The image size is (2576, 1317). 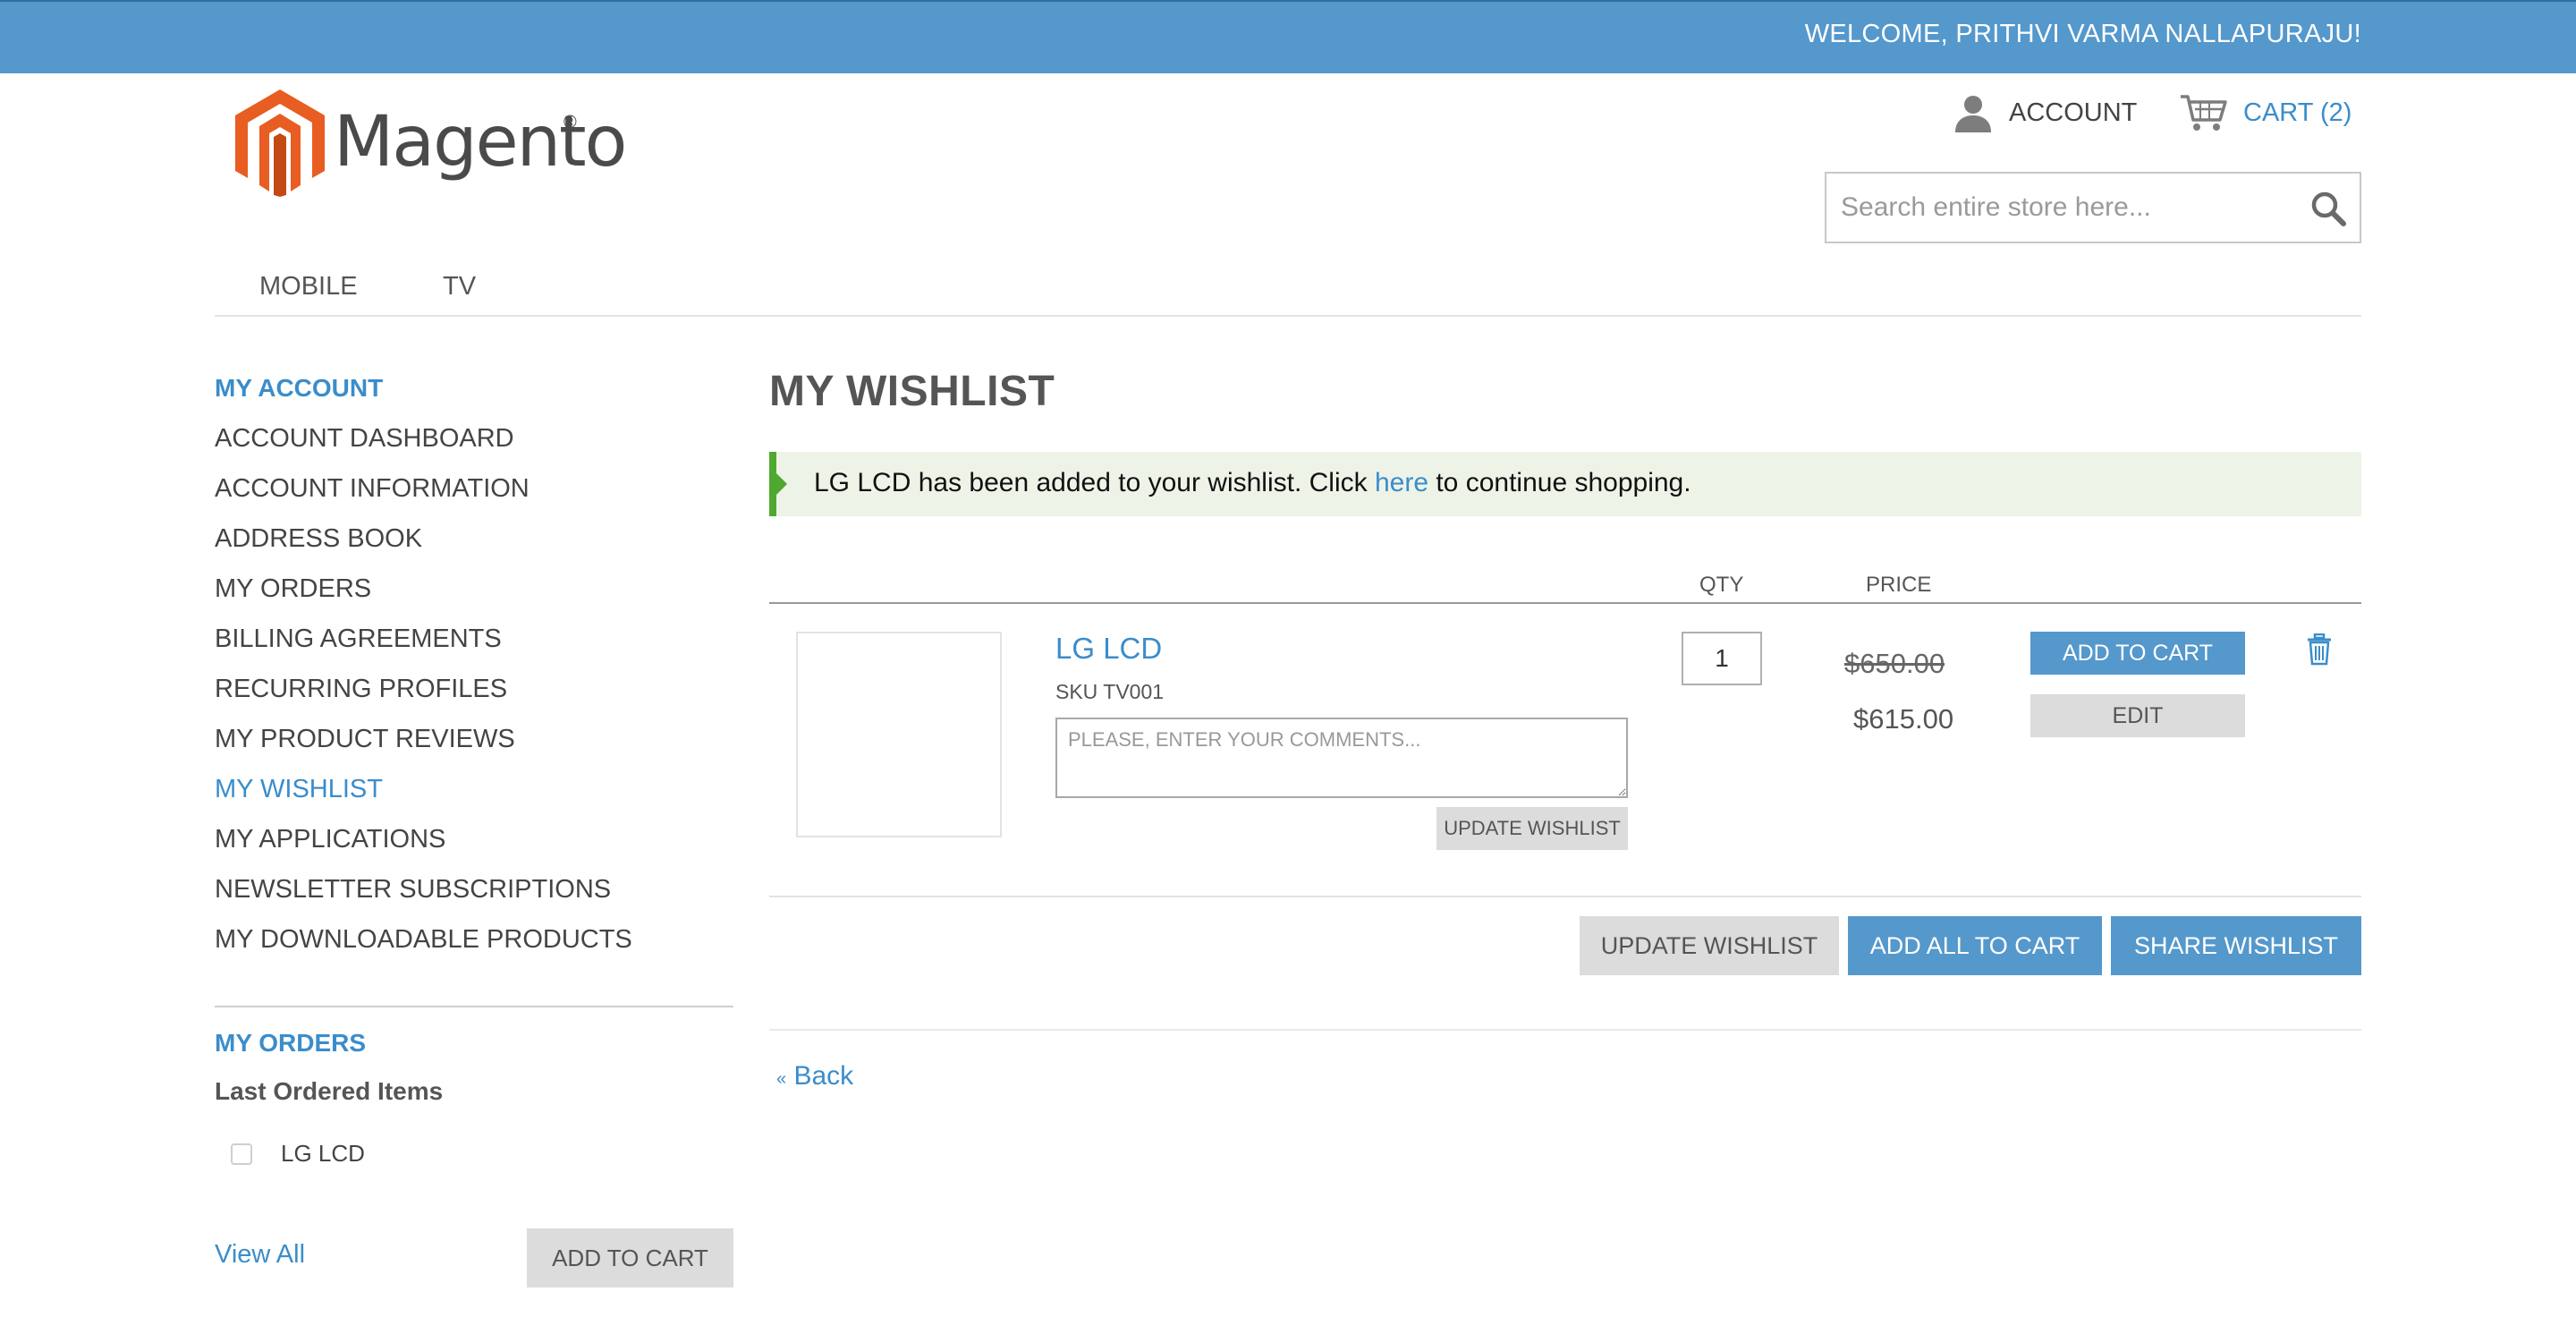 I want to click on back-arrow-icon: «, so click(x=781, y=1079).